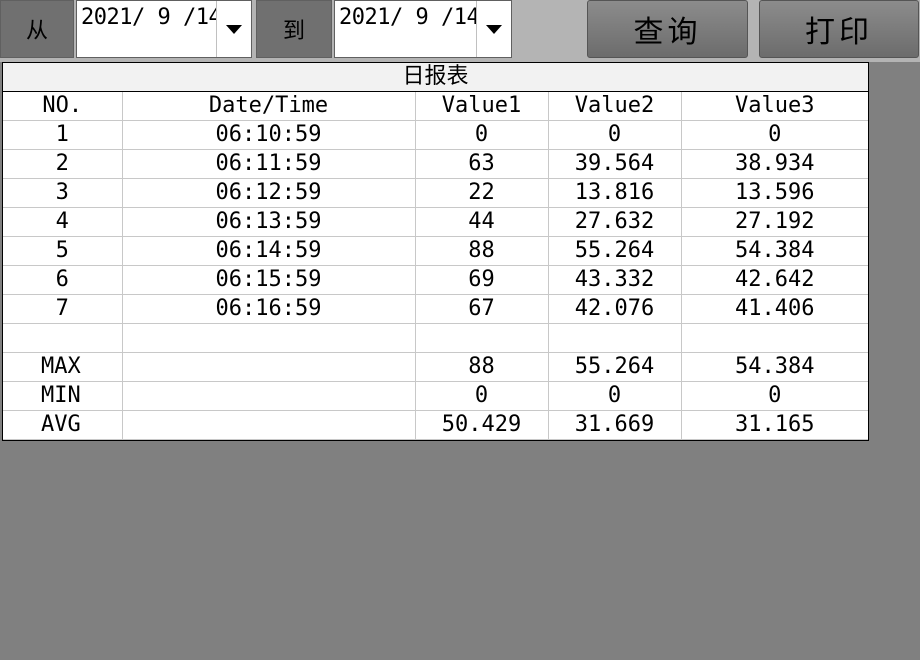 Image resolution: width=920 pixels, height=660 pixels. Describe the element at coordinates (268, 193) in the screenshot. I see `table-cell: 06:12:59` at that location.